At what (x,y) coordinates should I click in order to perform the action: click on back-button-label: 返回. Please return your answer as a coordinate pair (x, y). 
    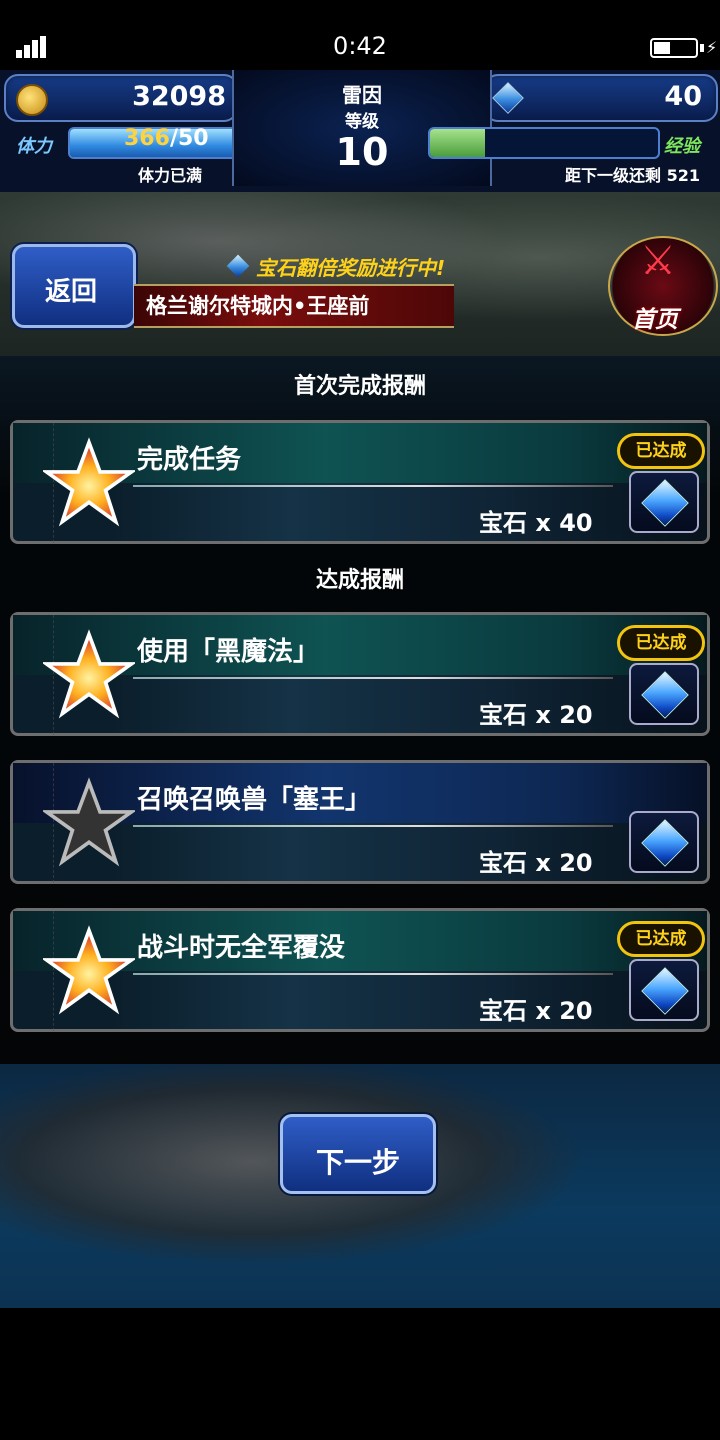
    Looking at the image, I should click on (70, 292).